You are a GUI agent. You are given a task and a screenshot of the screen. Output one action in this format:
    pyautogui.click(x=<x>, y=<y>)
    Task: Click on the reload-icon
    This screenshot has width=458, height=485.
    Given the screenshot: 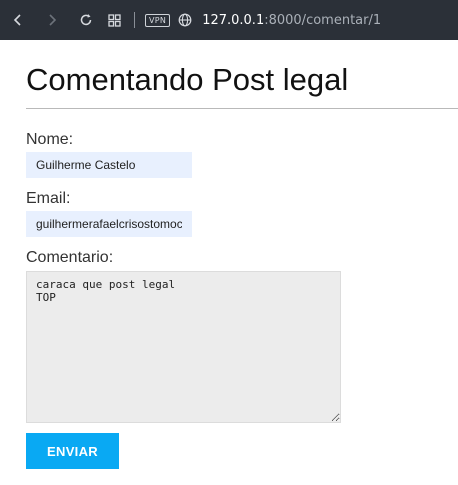 What is the action you would take?
    pyautogui.click(x=86, y=20)
    